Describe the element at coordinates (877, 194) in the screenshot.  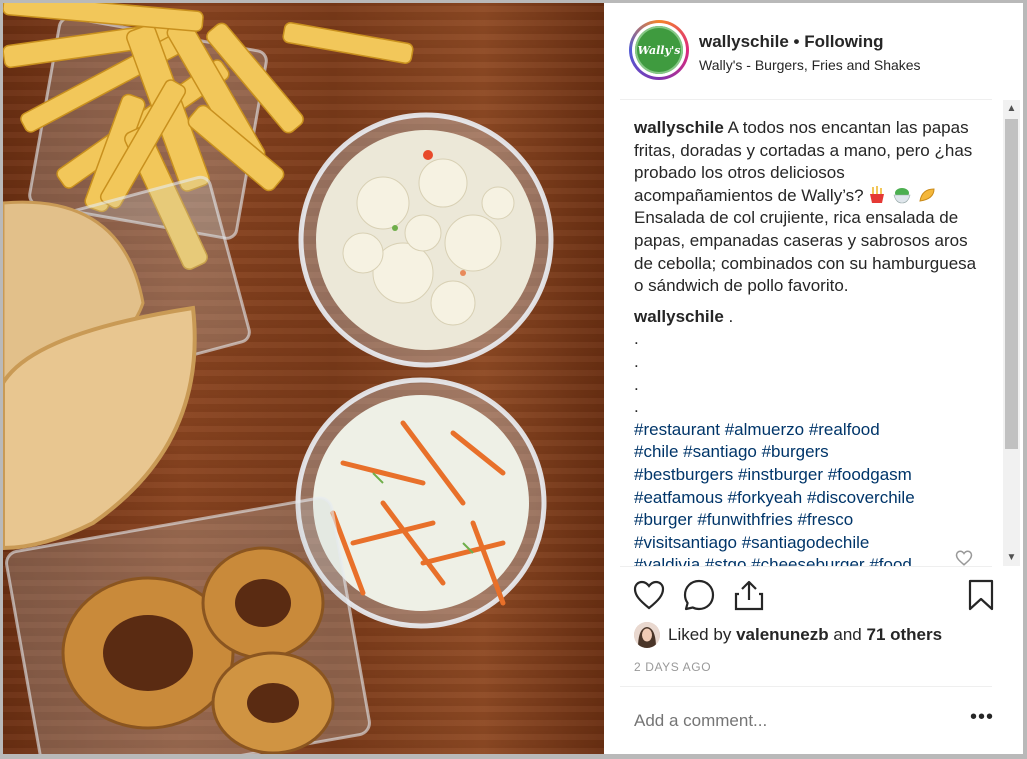
I see `fries-emoji-icon` at that location.